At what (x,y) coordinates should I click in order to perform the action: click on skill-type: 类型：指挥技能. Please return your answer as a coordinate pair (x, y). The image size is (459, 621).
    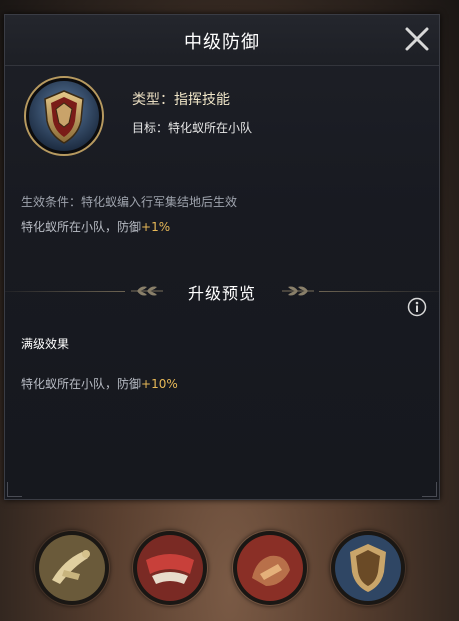
    Looking at the image, I should click on (181, 99).